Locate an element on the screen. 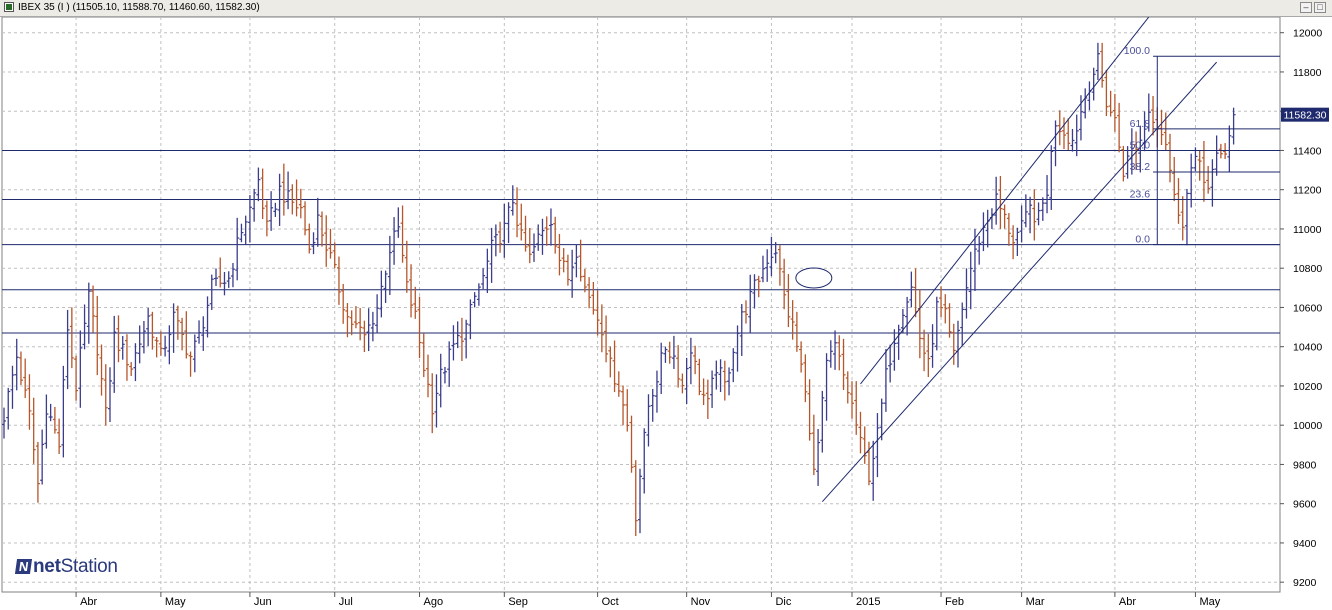 This screenshot has width=1332, height=610. fib-level-label: 100.0 is located at coordinates (1137, 51).